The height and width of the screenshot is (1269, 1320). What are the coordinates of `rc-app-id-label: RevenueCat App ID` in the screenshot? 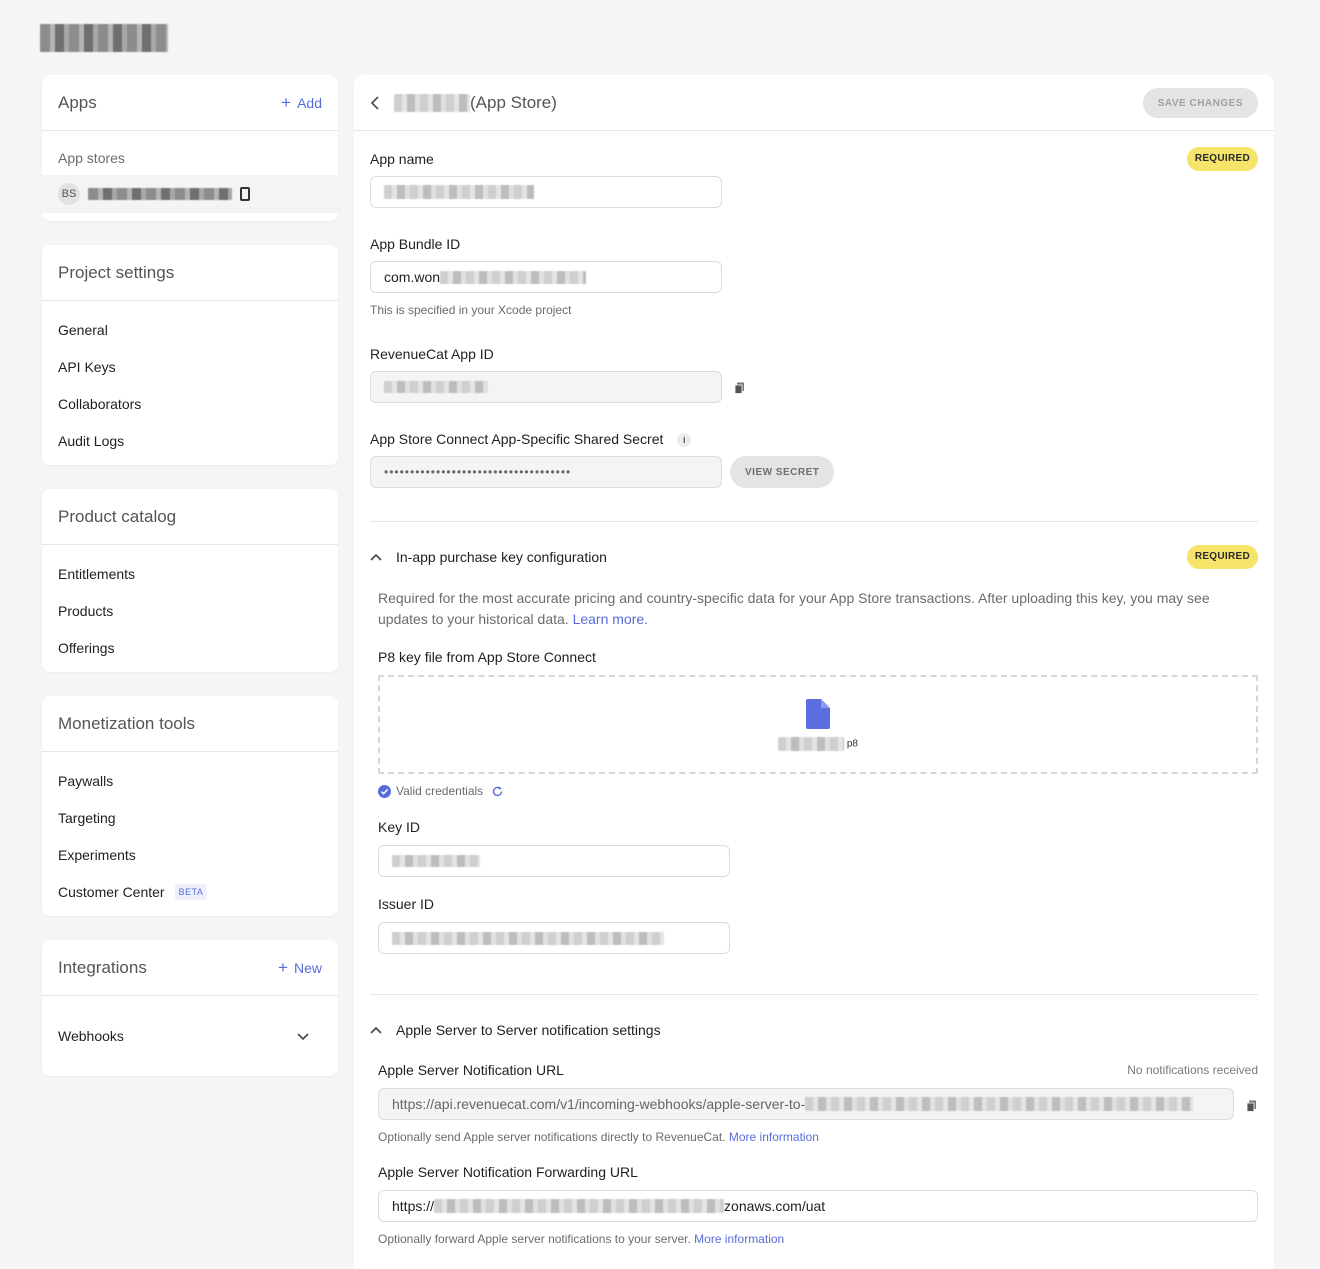 It's located at (432, 354).